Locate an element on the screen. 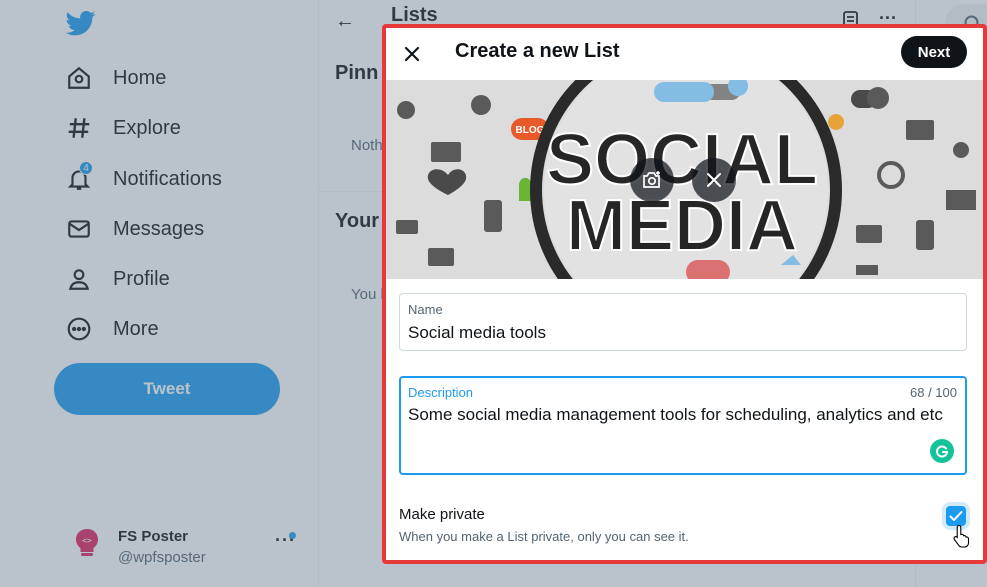 This screenshot has height=587, width=987. character-counter: 68 / 100 is located at coordinates (933, 392).